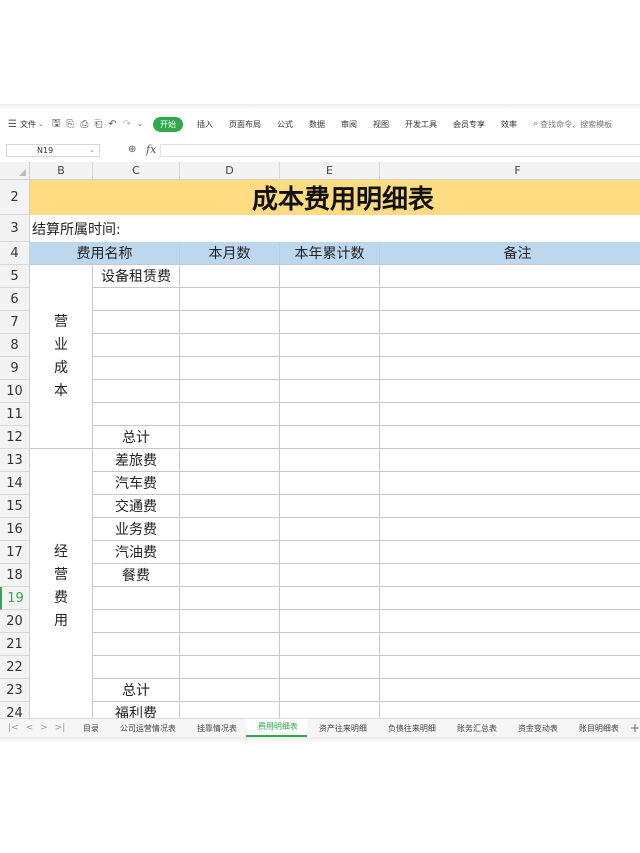  Describe the element at coordinates (15, 391) in the screenshot. I see `row-header: 10` at that location.